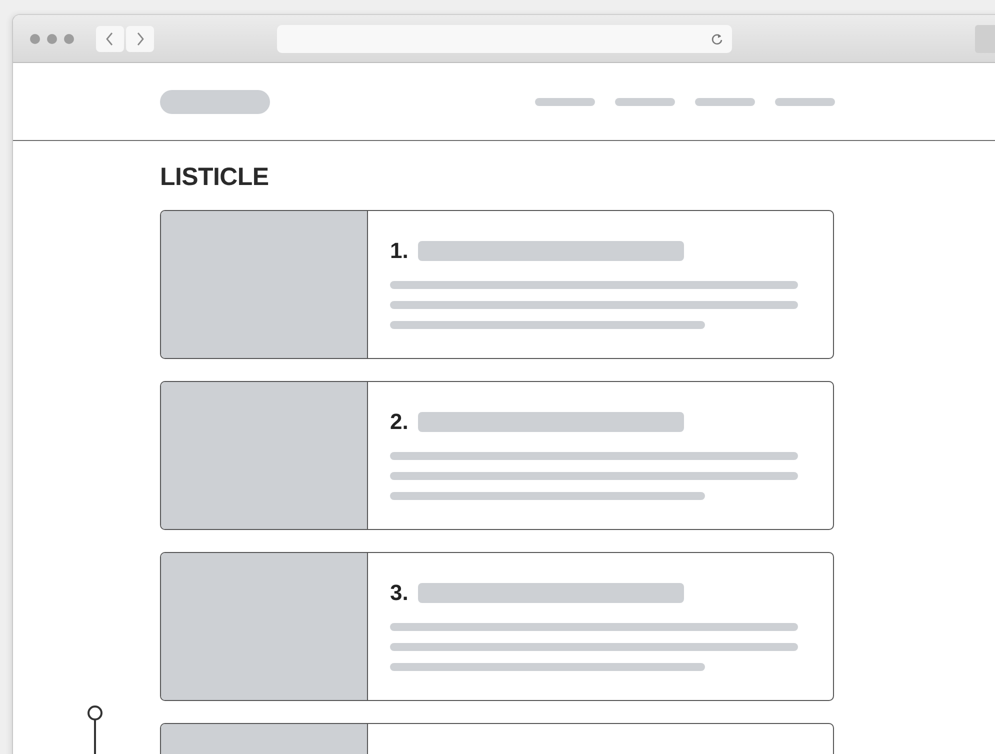  Describe the element at coordinates (497, 455) in the screenshot. I see `list-item-card: 2.` at that location.